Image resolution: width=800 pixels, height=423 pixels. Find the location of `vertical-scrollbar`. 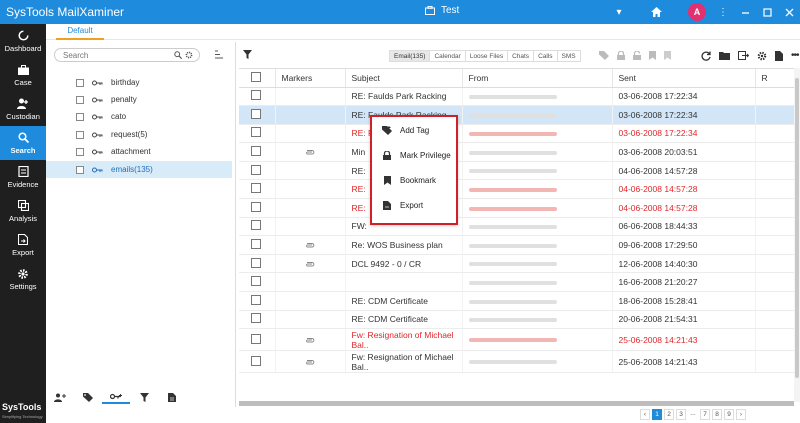

vertical-scrollbar is located at coordinates (797, 235).